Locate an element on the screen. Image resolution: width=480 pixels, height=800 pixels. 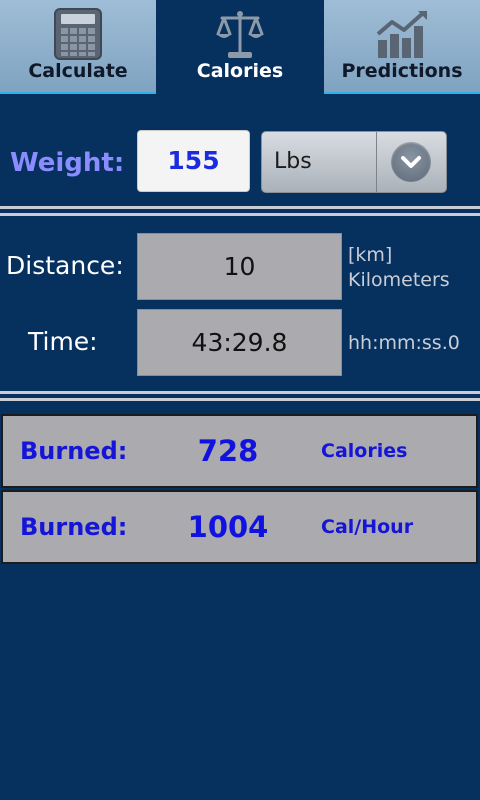
distance-unit-code: [km] is located at coordinates (370, 255).